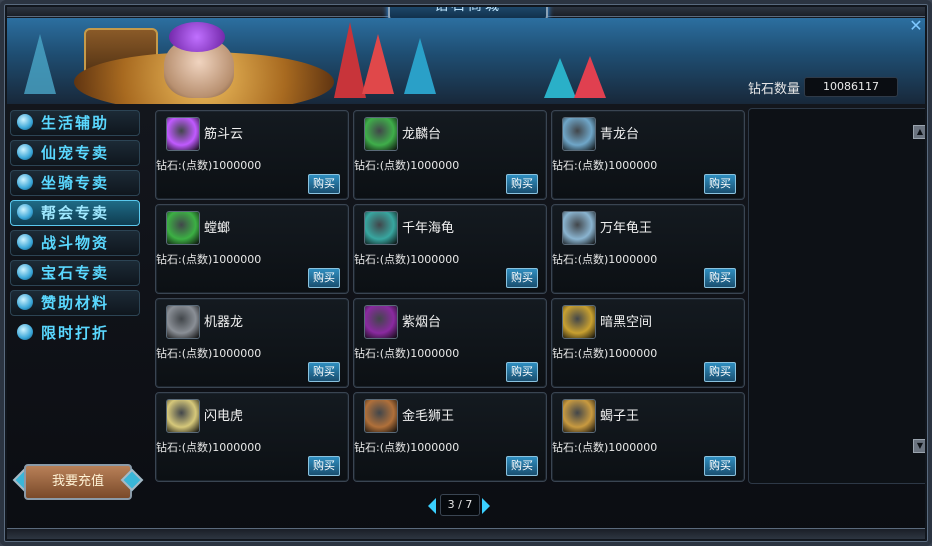  I want to click on category-item: 生活辅助, so click(75, 123).